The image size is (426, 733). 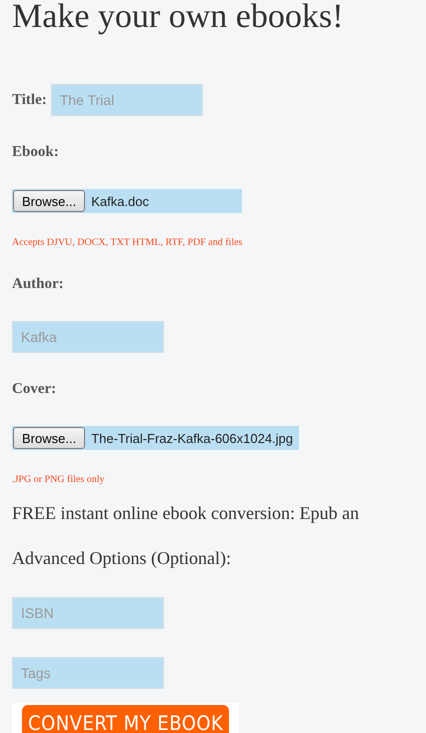 I want to click on file-name: The-Trial-Fraz-Kafka-606x1024.jpg, so click(x=192, y=438).